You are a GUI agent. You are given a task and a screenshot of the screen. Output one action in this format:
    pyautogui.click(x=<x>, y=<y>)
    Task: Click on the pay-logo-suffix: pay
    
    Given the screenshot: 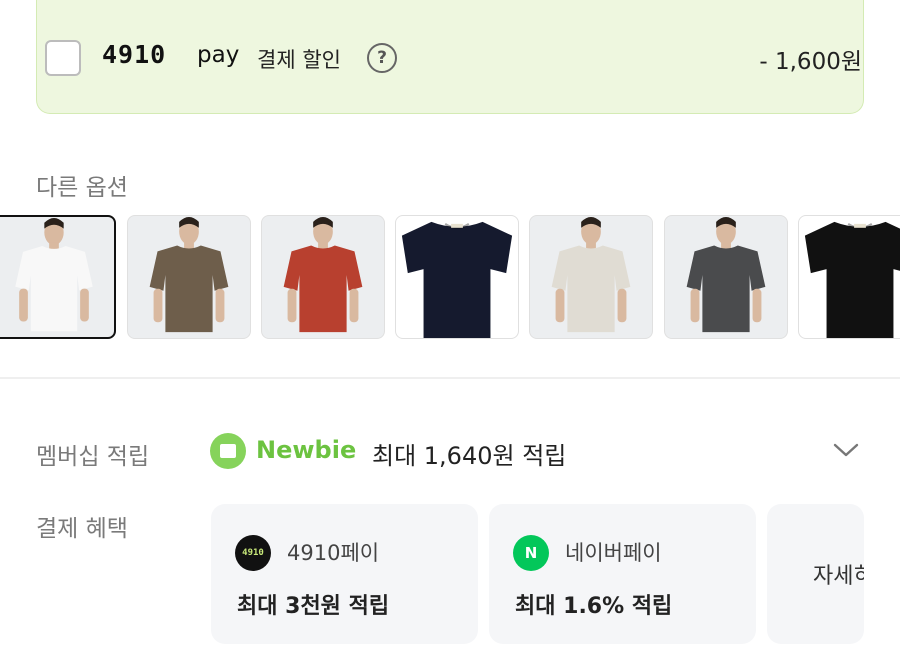 What is the action you would take?
    pyautogui.click(x=218, y=55)
    